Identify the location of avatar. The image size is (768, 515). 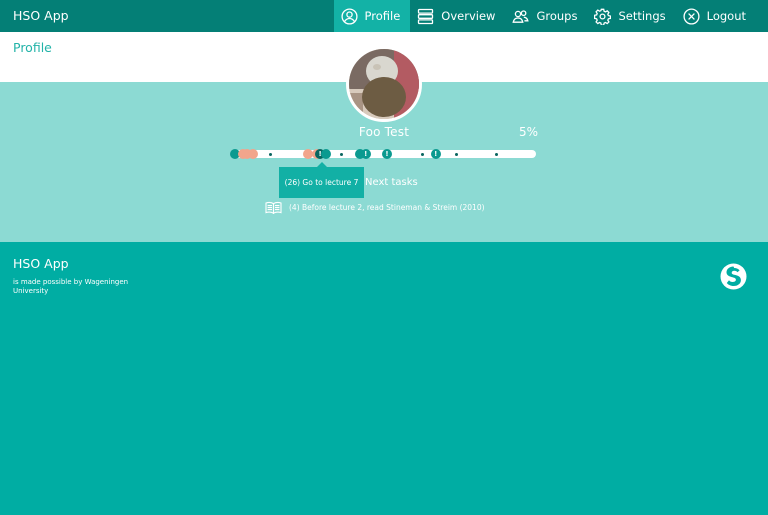
(384, 84).